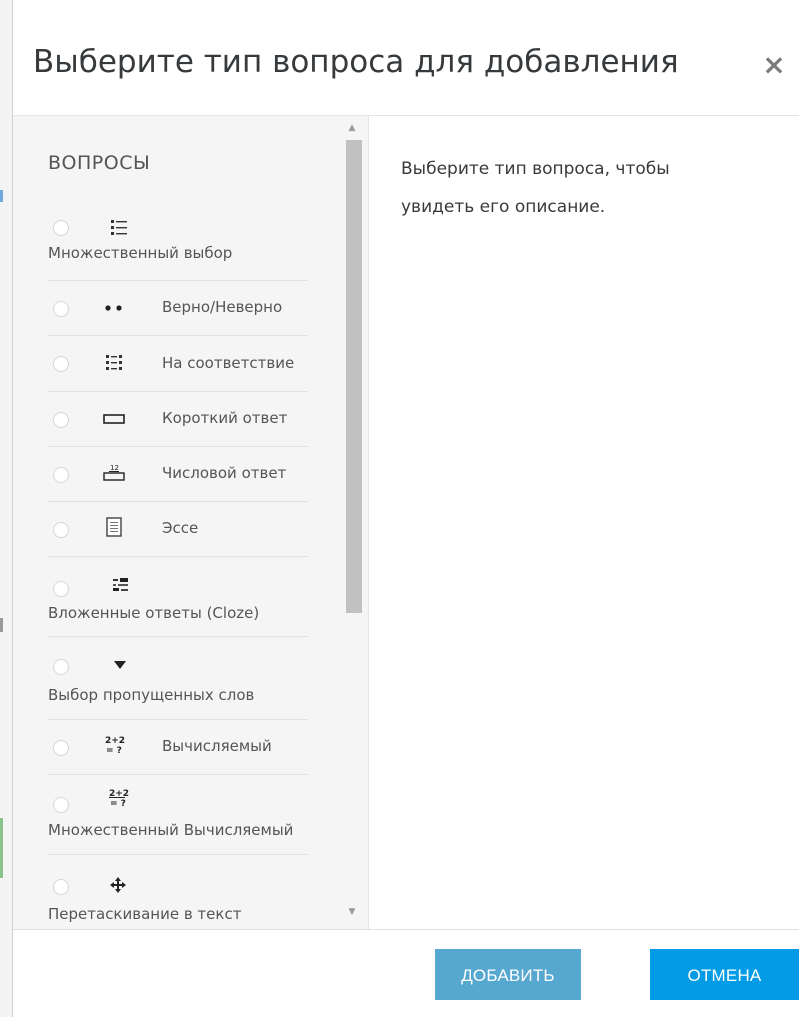 The height and width of the screenshot is (1018, 799). Describe the element at coordinates (228, 363) in the screenshot. I see `option-label: На соответствие` at that location.